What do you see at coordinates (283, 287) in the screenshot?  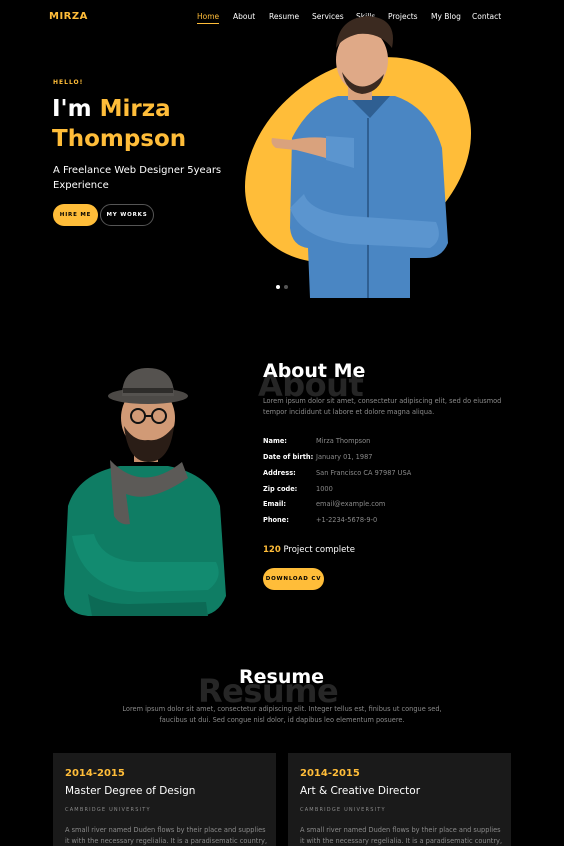 I see `hero-slider-dots` at bounding box center [283, 287].